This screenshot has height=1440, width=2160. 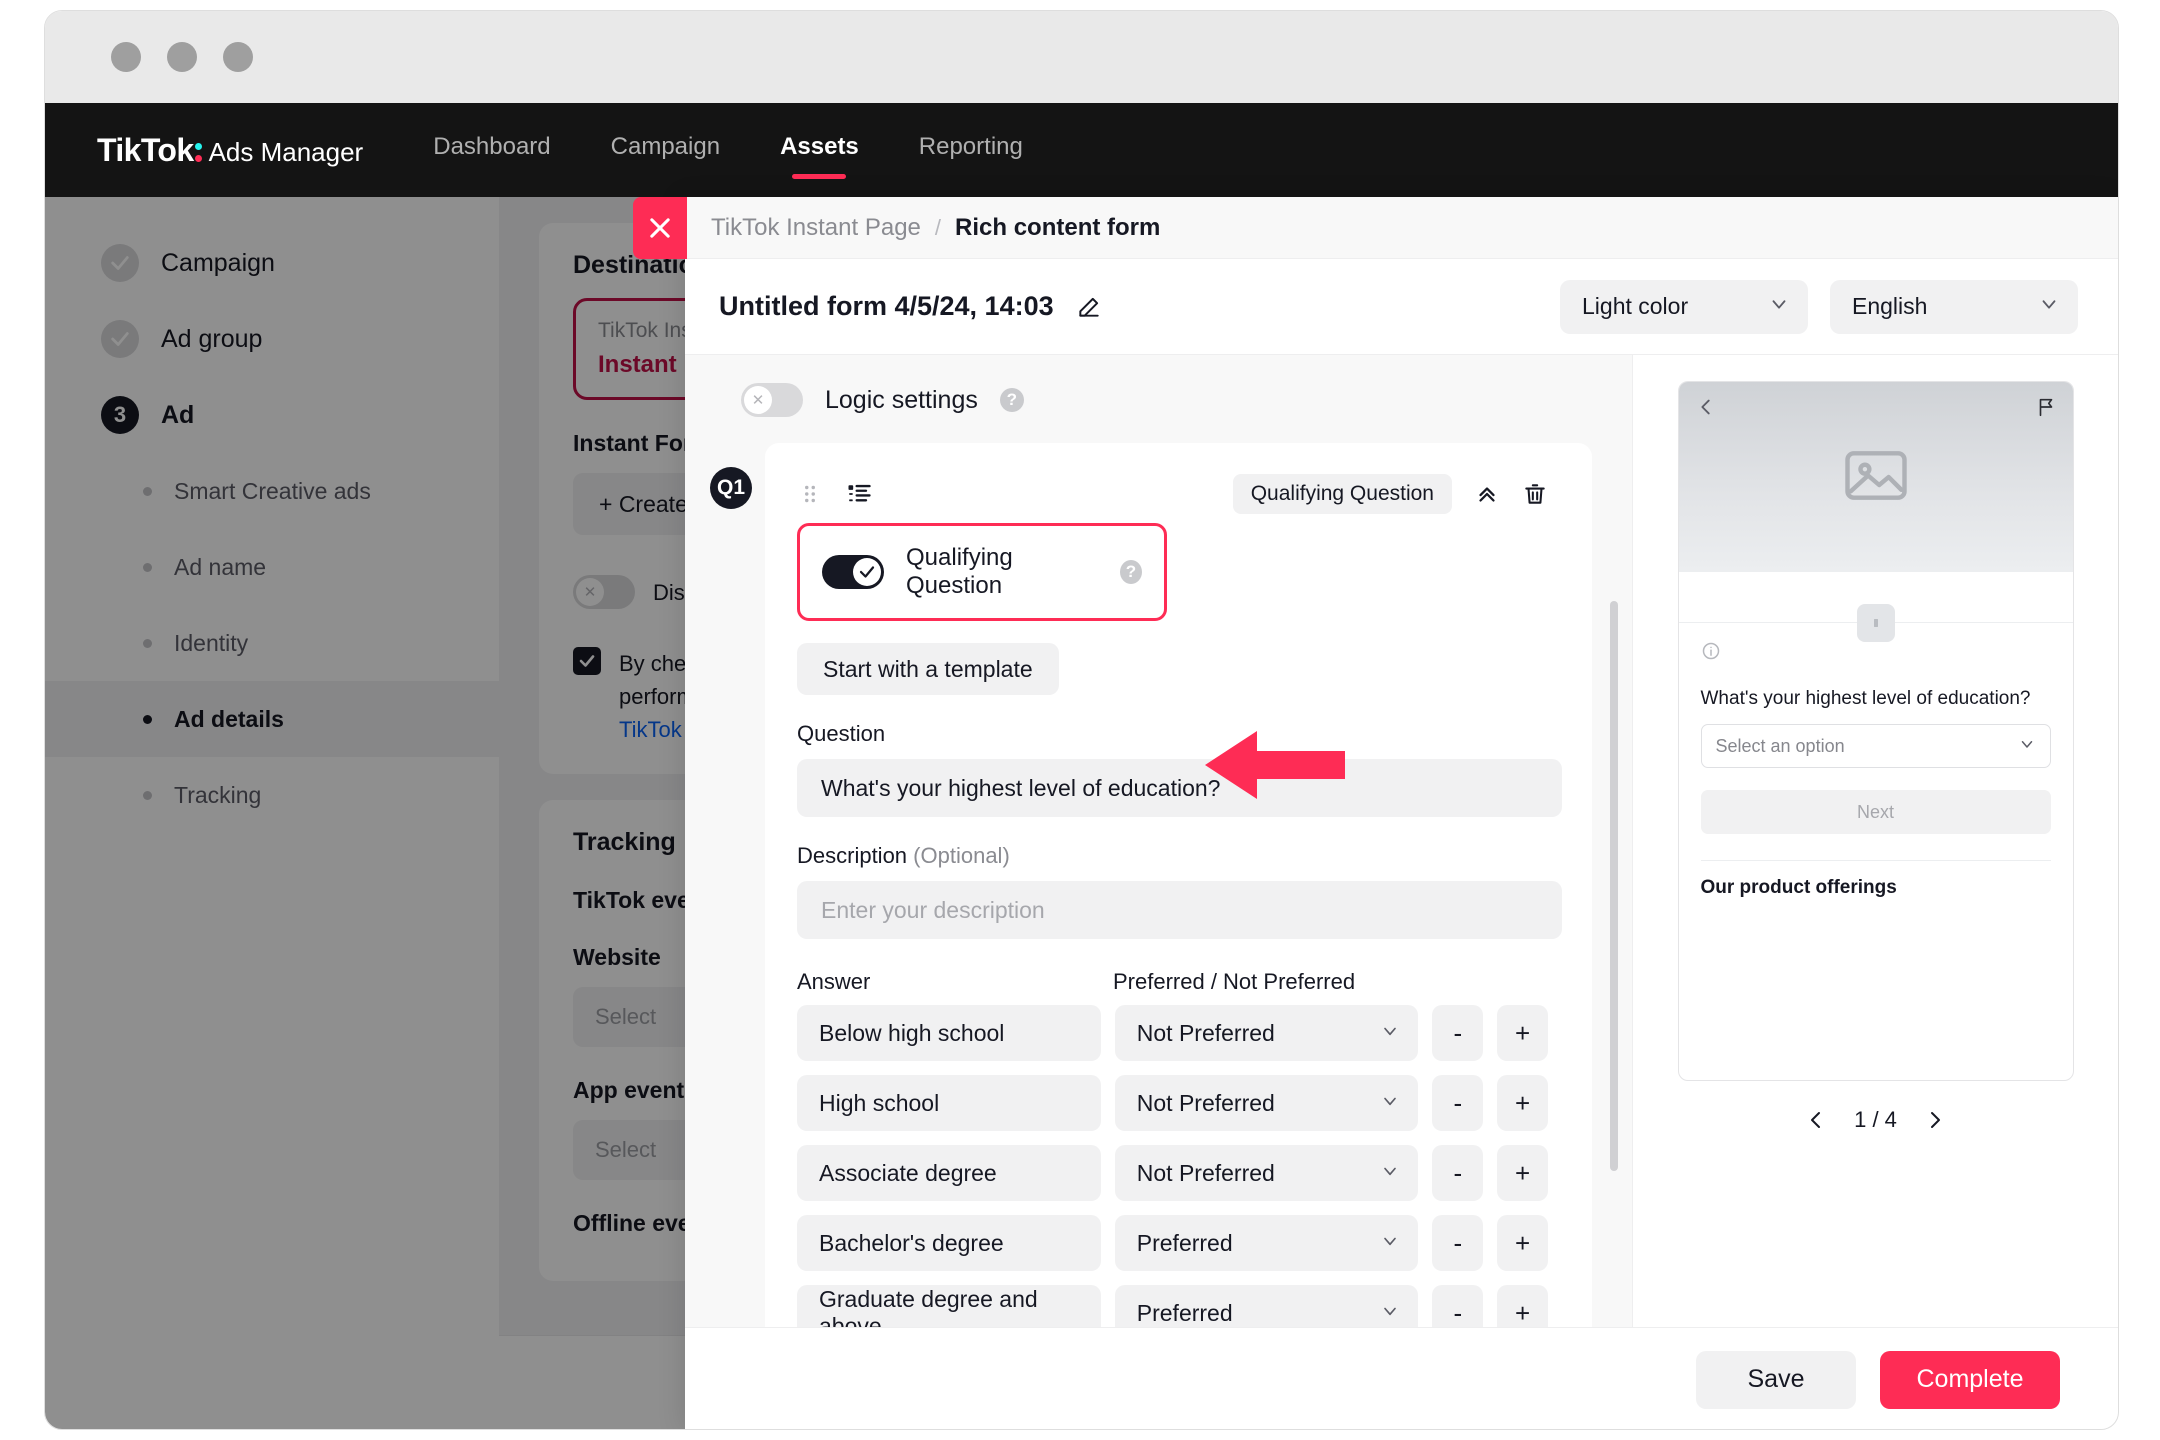 What do you see at coordinates (928, 669) in the screenshot?
I see `start-with-template-button: Start with a template` at bounding box center [928, 669].